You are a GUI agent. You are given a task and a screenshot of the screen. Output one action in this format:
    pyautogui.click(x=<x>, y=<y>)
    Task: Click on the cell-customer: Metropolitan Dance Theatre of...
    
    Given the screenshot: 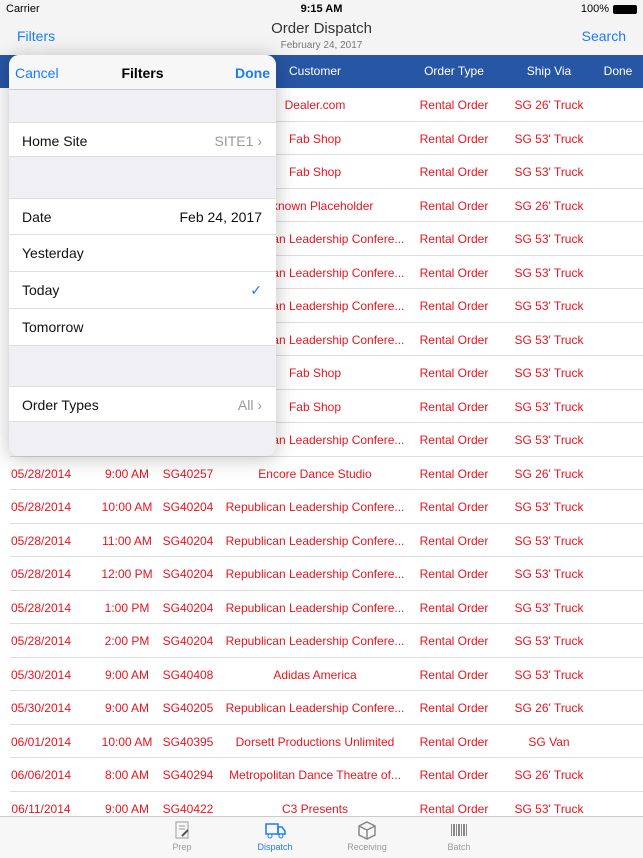 What is the action you would take?
    pyautogui.click(x=315, y=775)
    